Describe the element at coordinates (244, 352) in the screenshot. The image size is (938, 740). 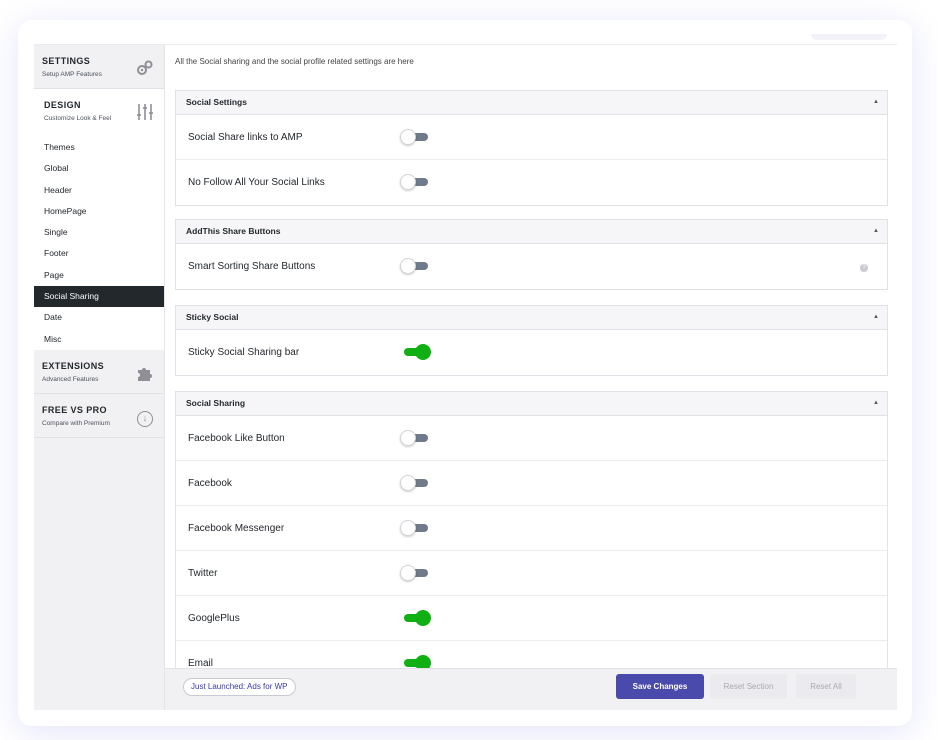
I see `setting-label: Sticky Social Sharing bar` at that location.